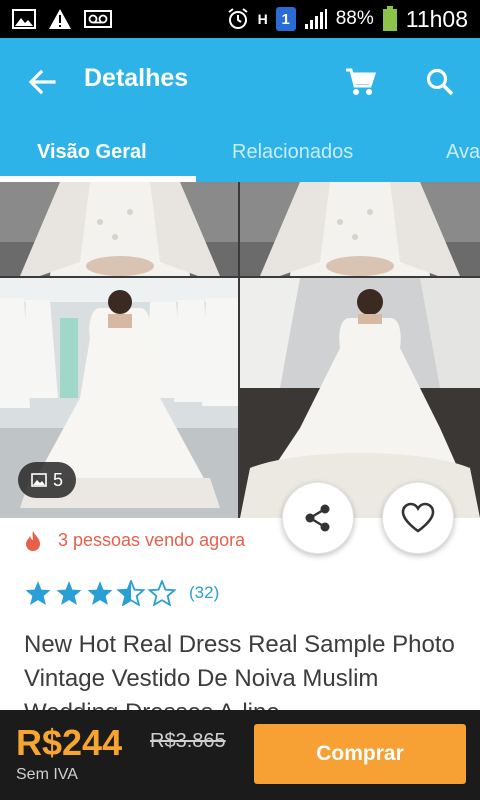  I want to click on alarm-icon, so click(238, 19).